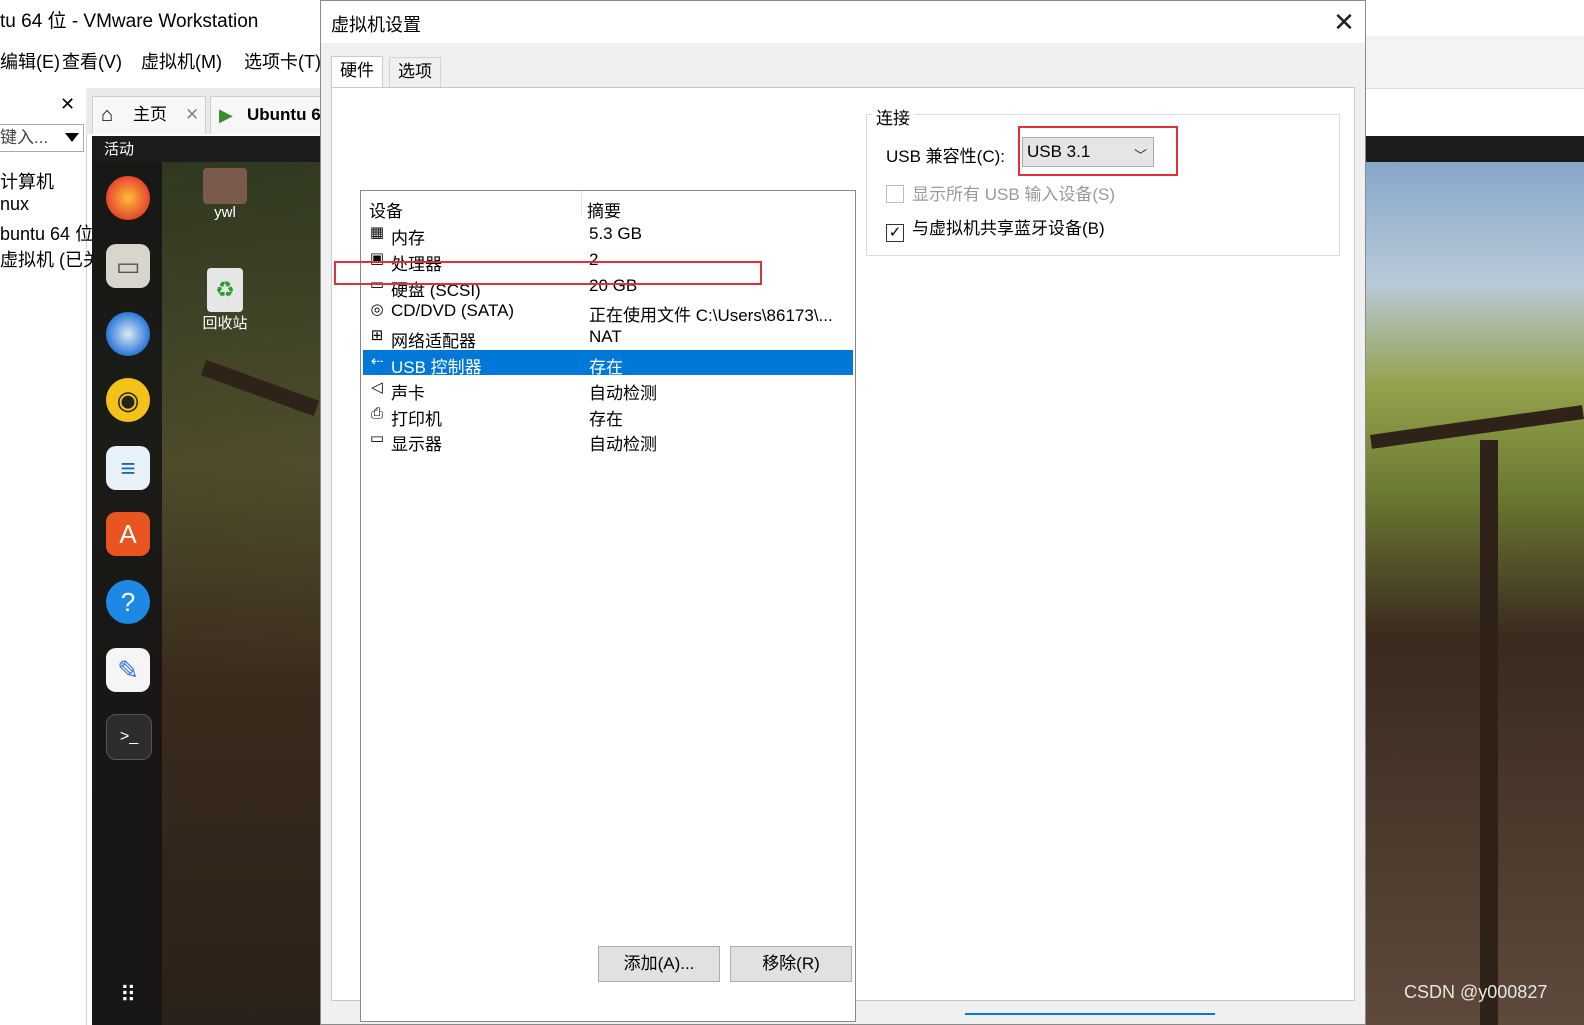 The image size is (1584, 1025). I want to click on device-name: 内存, so click(408, 238).